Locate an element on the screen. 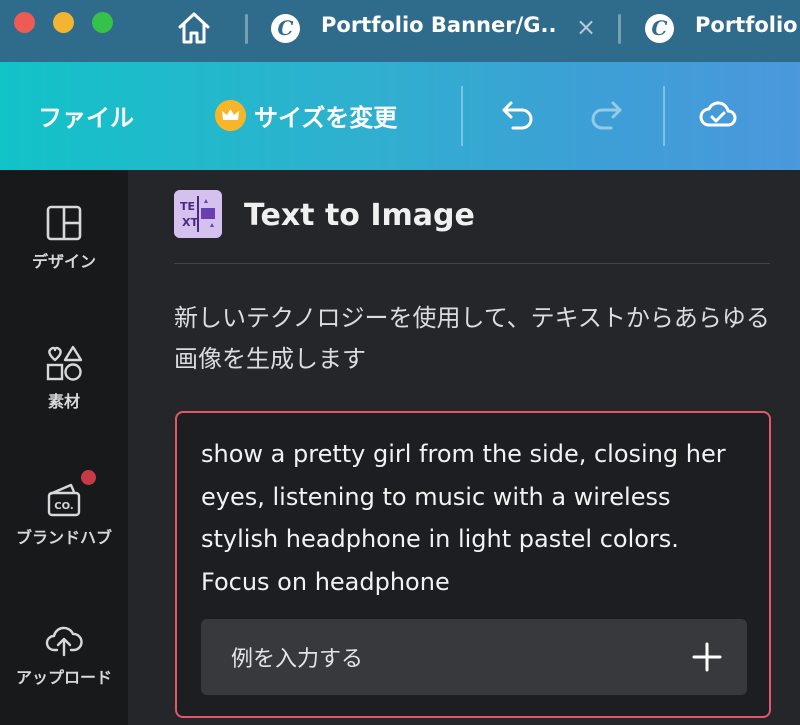 Image resolution: width=800 pixels, height=725 pixels. shapes-icon is located at coordinates (64, 363).